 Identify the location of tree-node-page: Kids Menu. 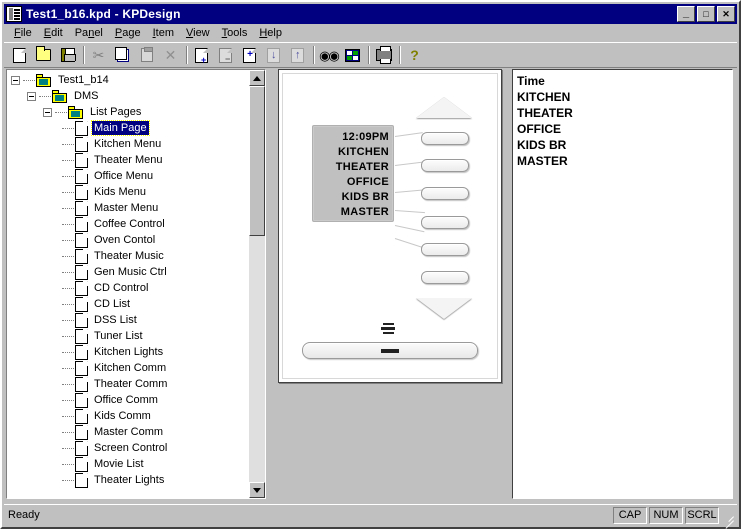
(130, 192).